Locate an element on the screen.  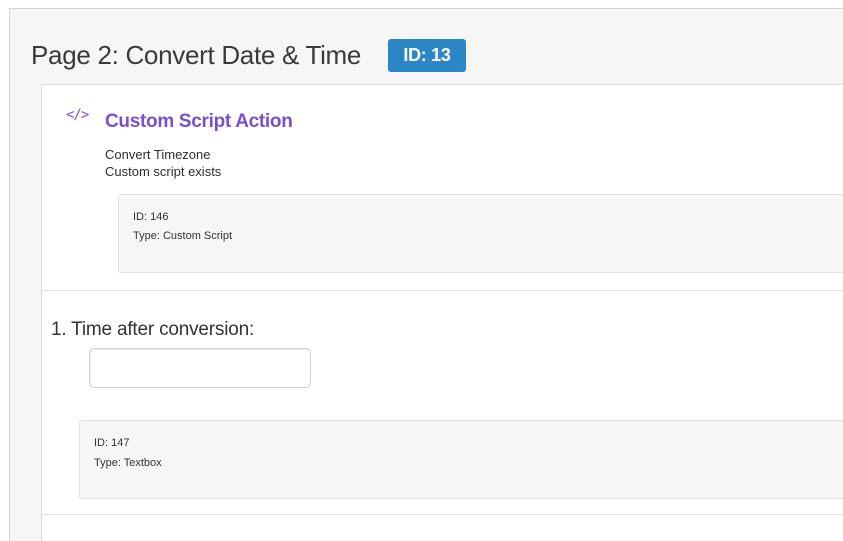
action-description: Convert Timezone is located at coordinates (158, 154).